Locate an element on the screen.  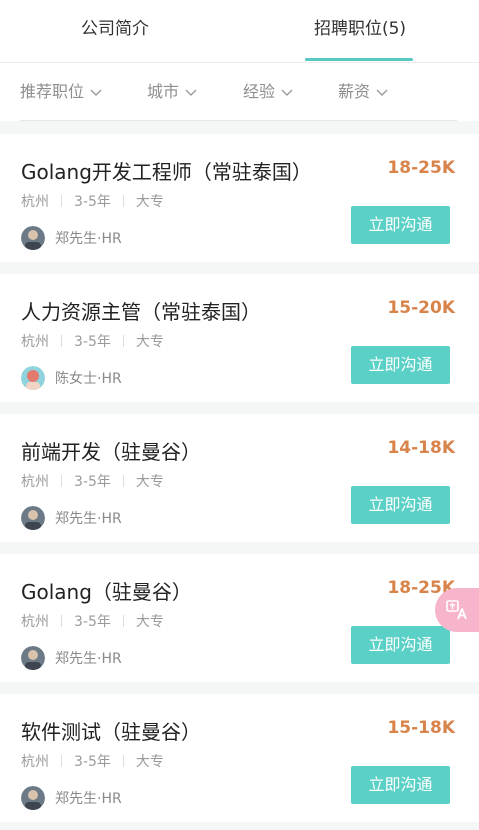
job-title: 人力资源主管（常驻泰国） is located at coordinates (141, 312).